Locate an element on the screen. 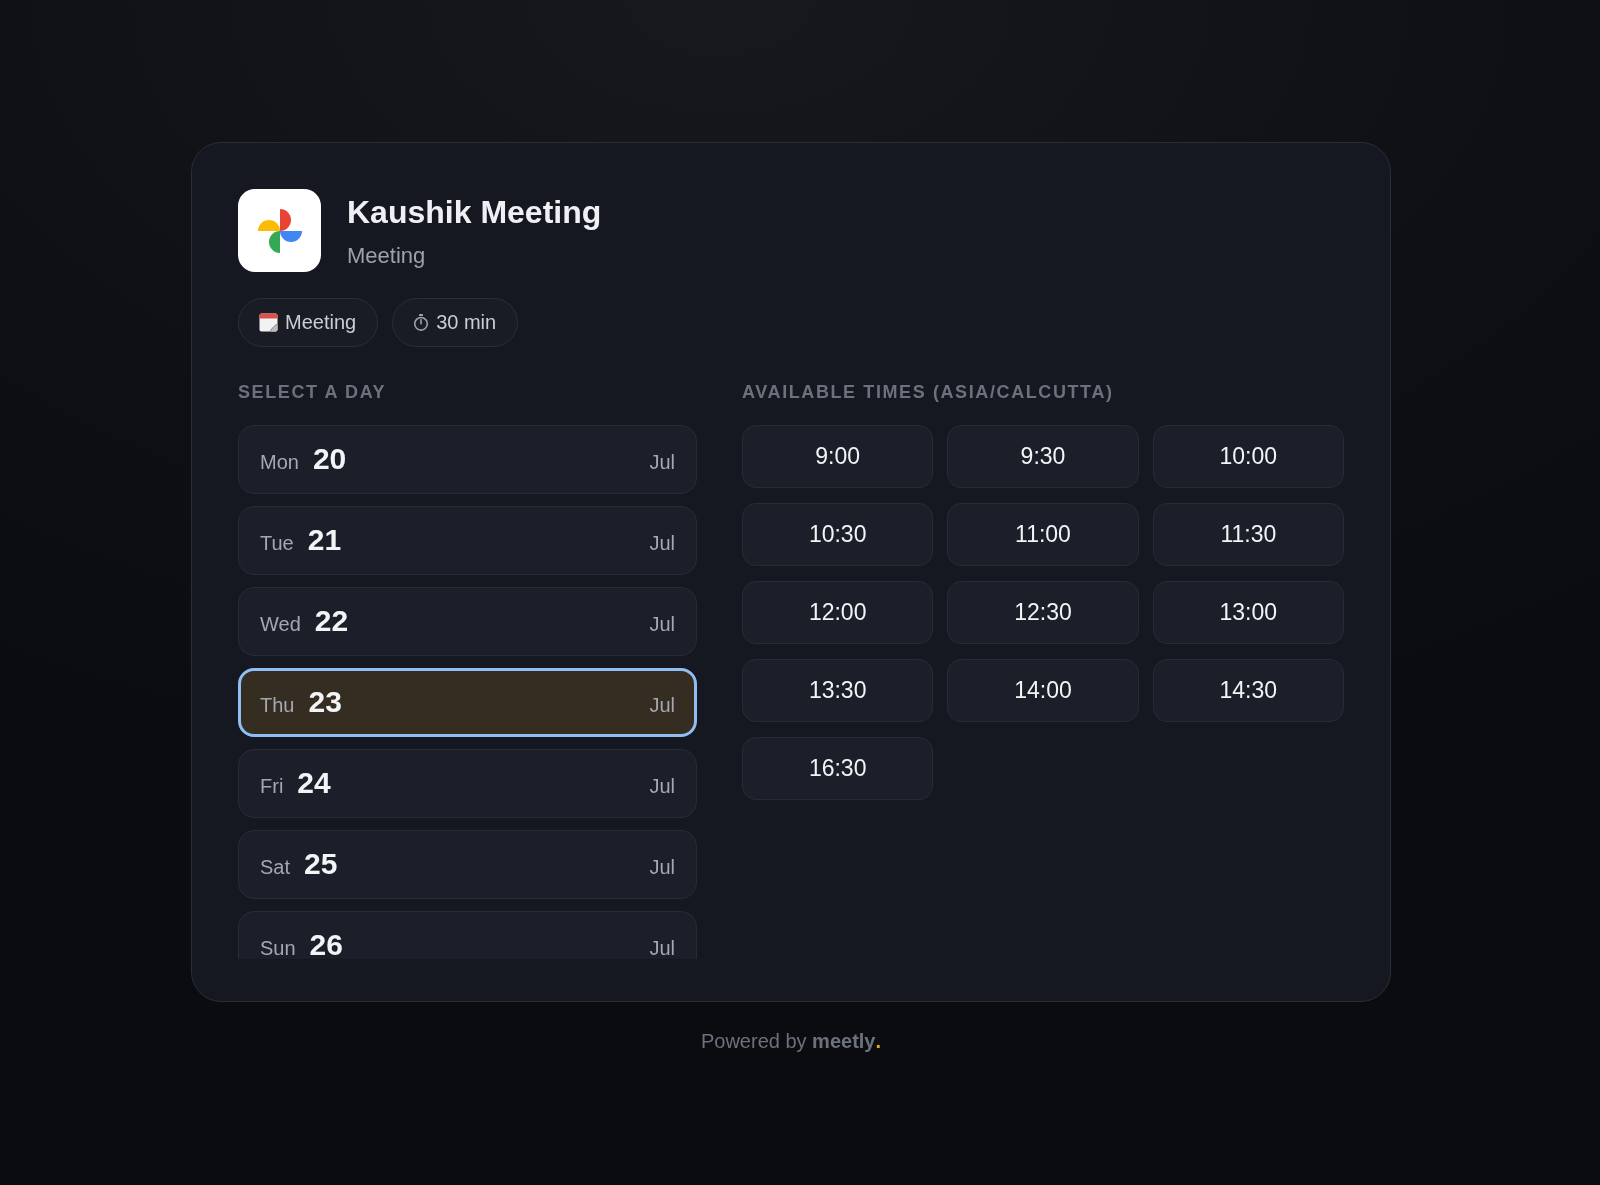  time-slot-button: 12:00 is located at coordinates (838, 612).